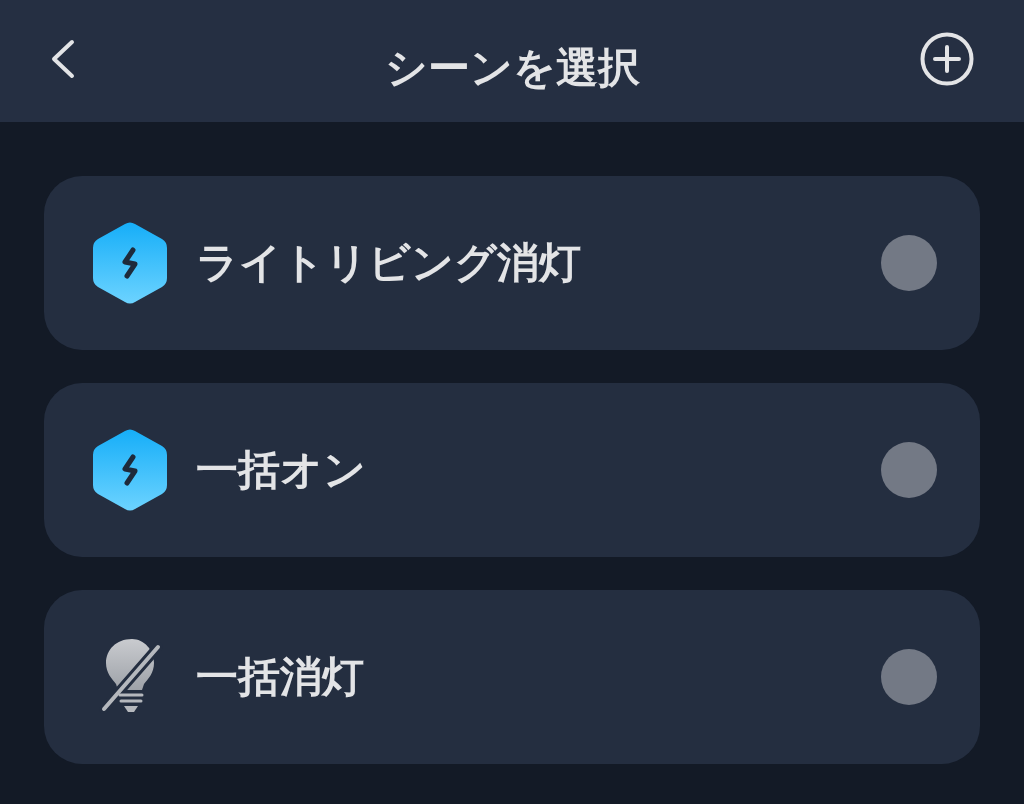  I want to click on scene-name: 一括オン, so click(281, 470).